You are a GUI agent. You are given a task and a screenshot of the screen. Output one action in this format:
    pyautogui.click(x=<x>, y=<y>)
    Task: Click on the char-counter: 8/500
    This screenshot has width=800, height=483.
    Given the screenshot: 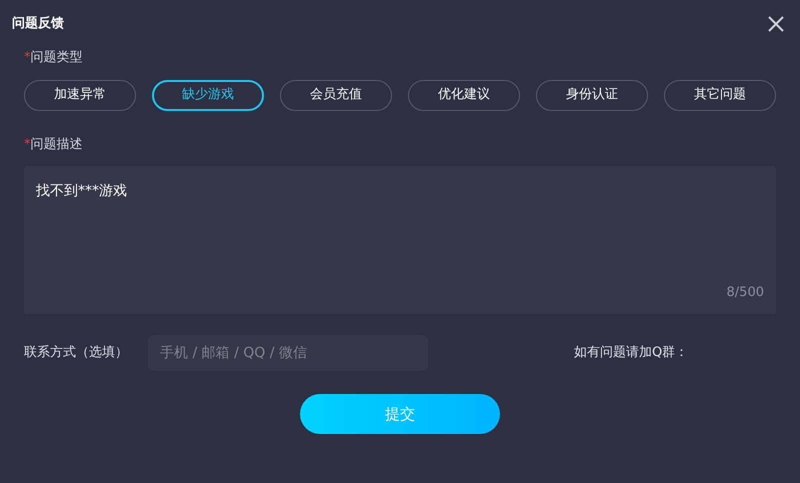 What is the action you would take?
    pyautogui.click(x=745, y=293)
    